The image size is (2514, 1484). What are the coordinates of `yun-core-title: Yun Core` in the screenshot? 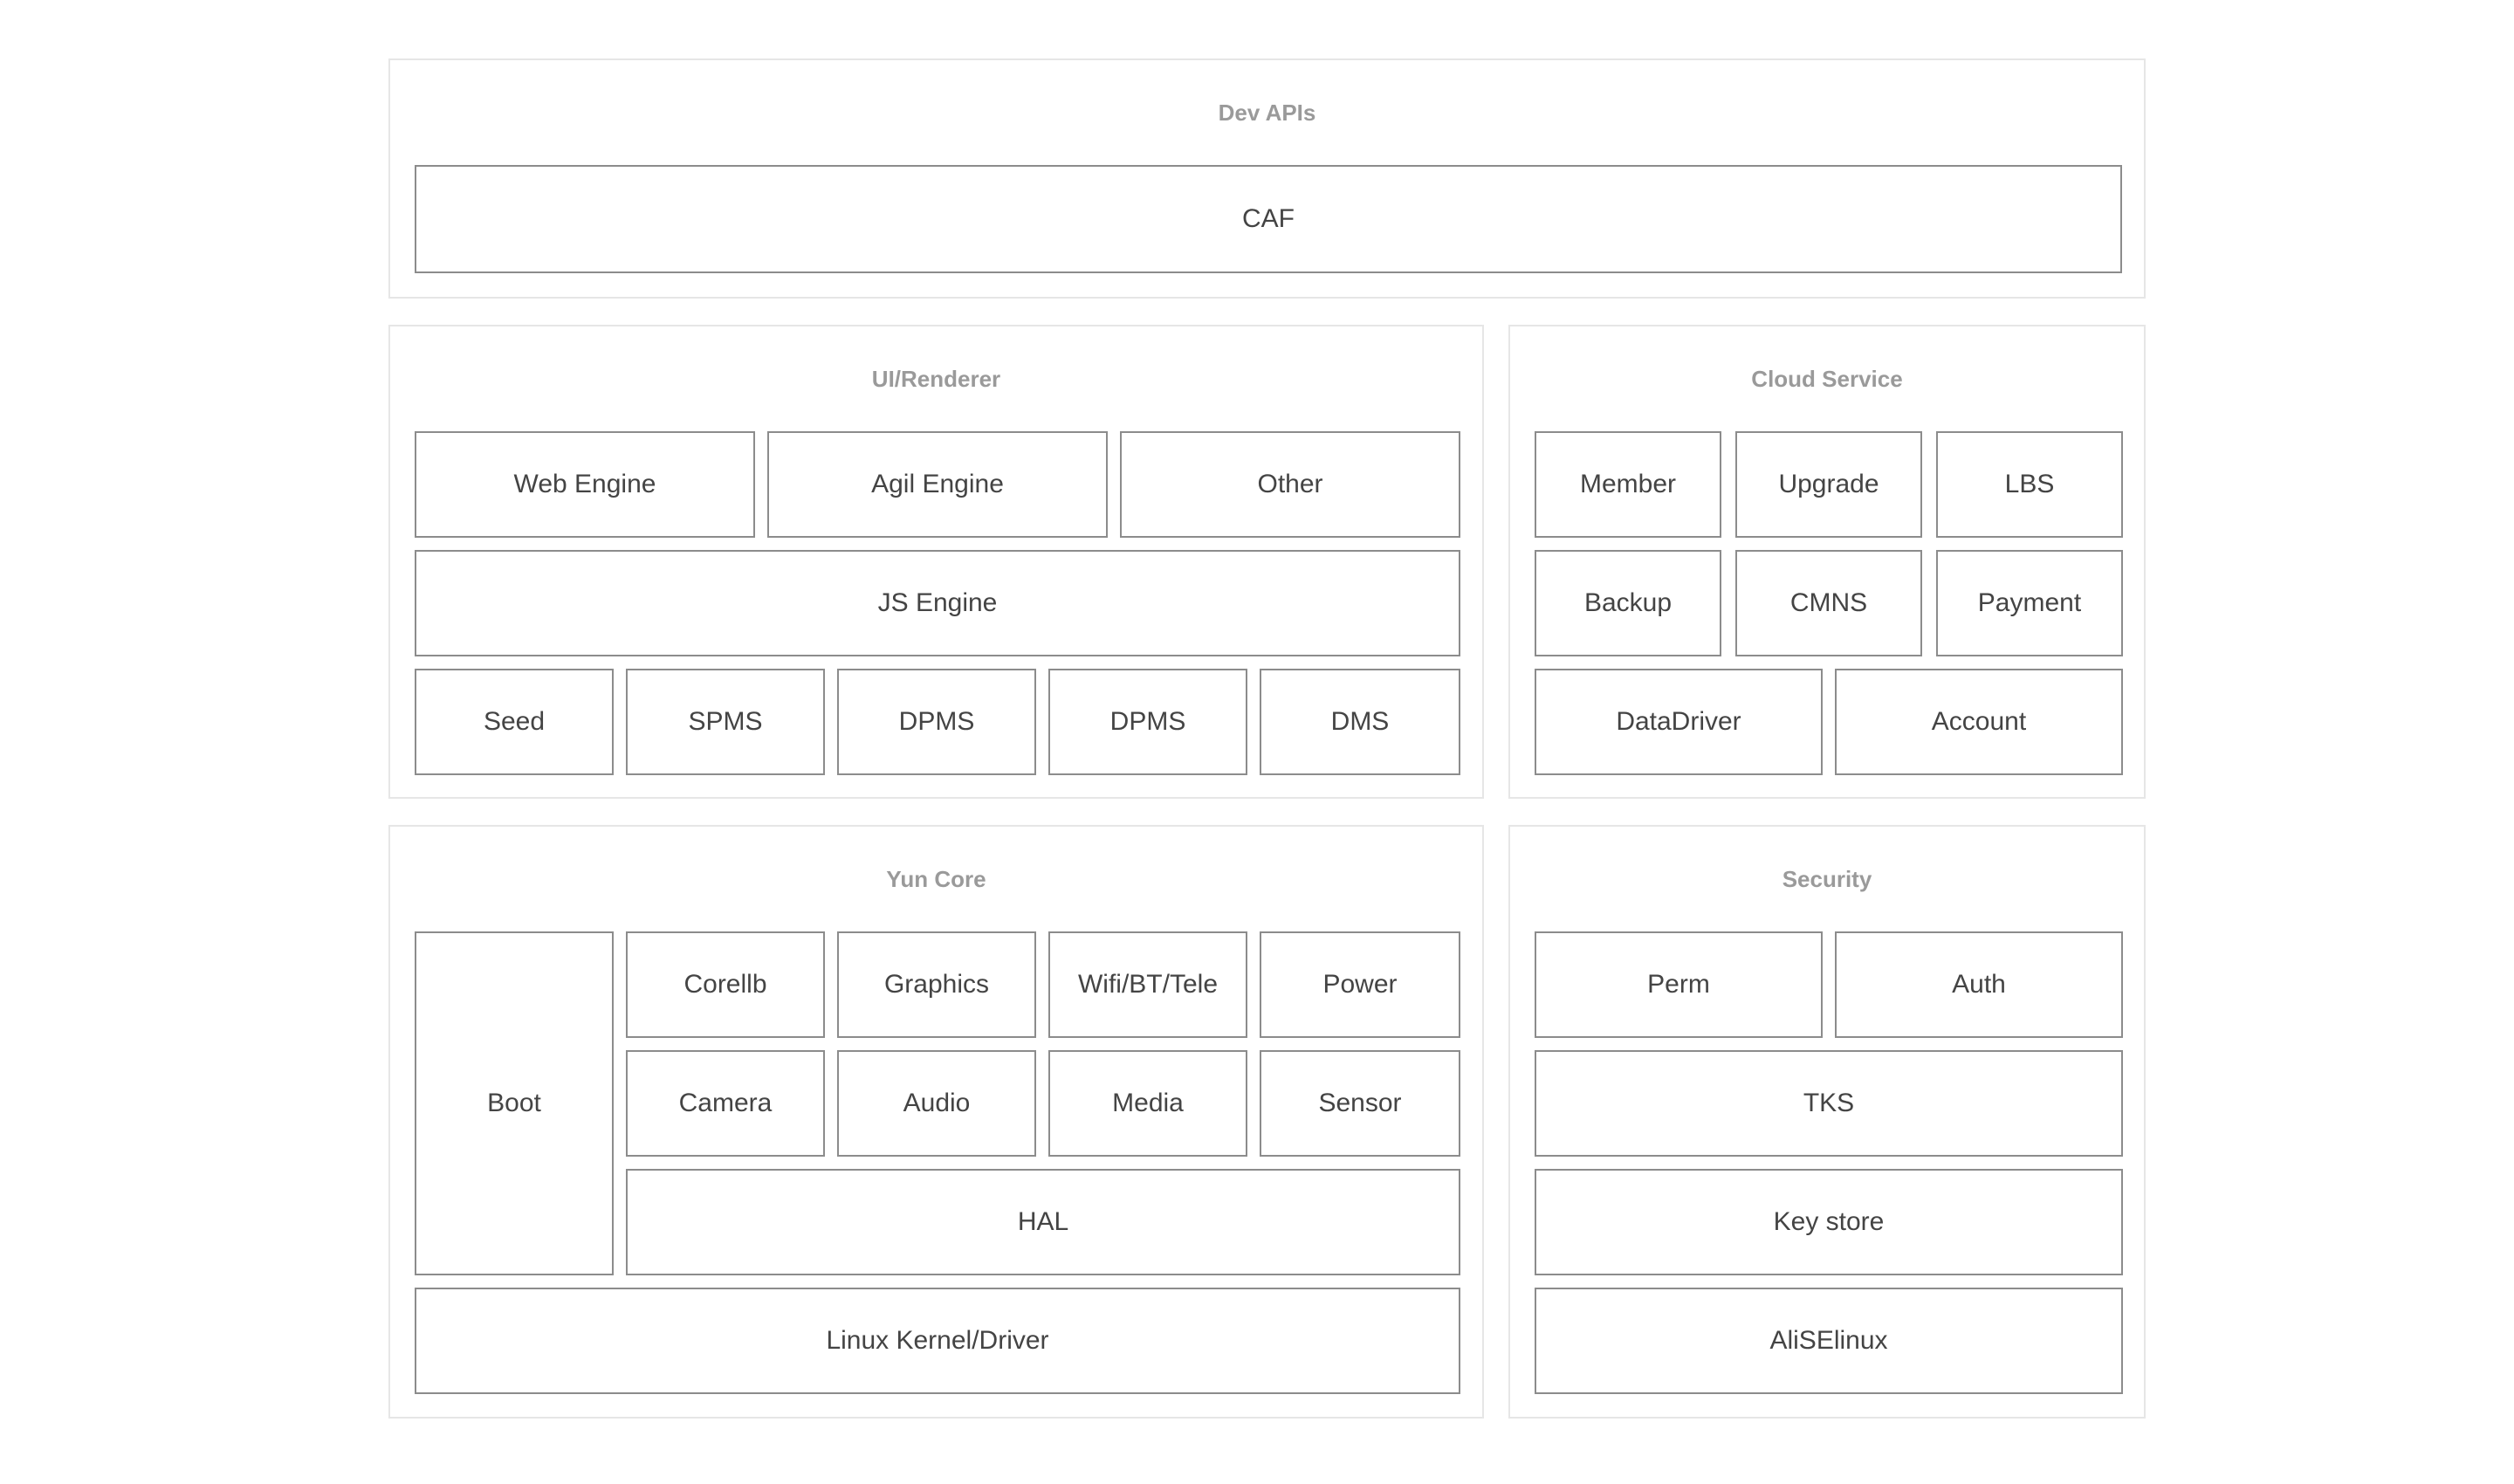 It's located at (936, 879).